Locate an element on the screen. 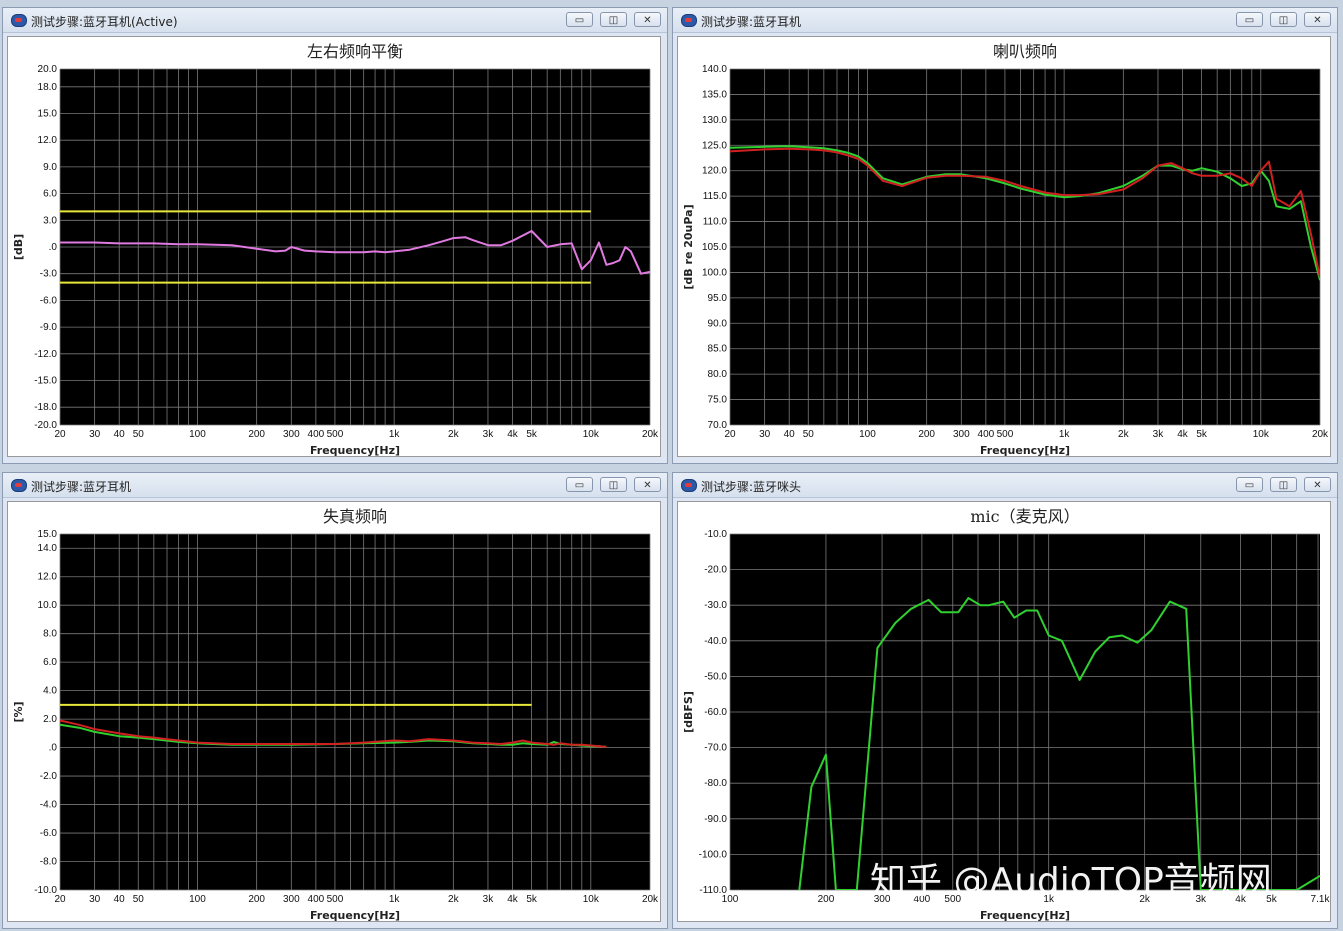  y-tick-label: 15.0 is located at coordinates (48, 534).